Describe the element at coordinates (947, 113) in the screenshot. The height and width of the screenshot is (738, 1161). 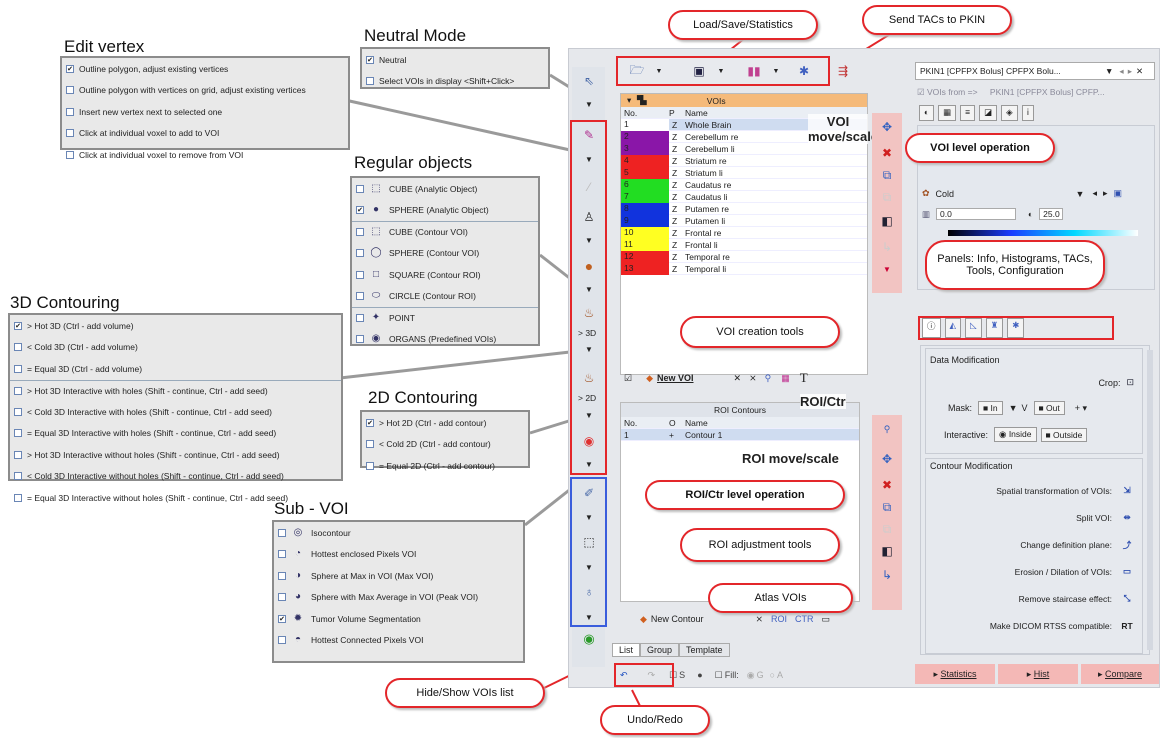
I see `layout-tab-icon: ▦` at that location.